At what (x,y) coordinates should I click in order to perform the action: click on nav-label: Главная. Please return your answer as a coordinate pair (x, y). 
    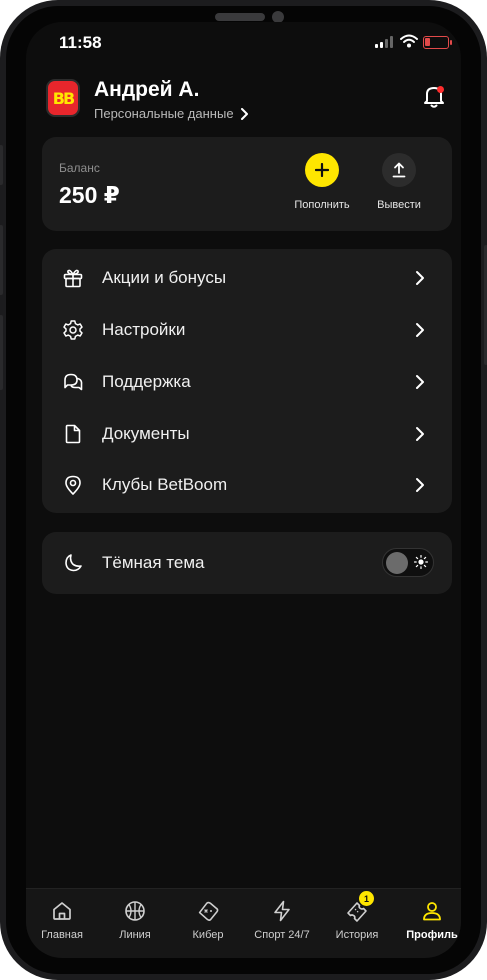
    Looking at the image, I should click on (62, 935).